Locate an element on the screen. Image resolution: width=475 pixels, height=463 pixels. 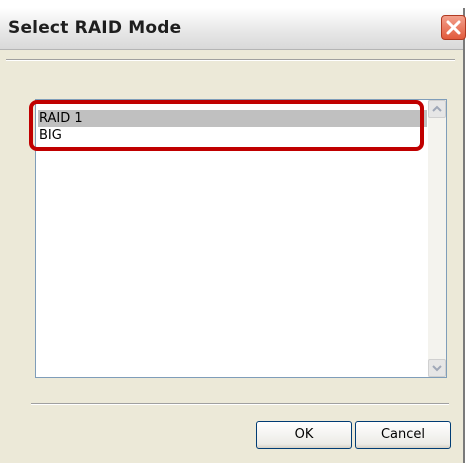
ok-button: OK is located at coordinates (304, 435).